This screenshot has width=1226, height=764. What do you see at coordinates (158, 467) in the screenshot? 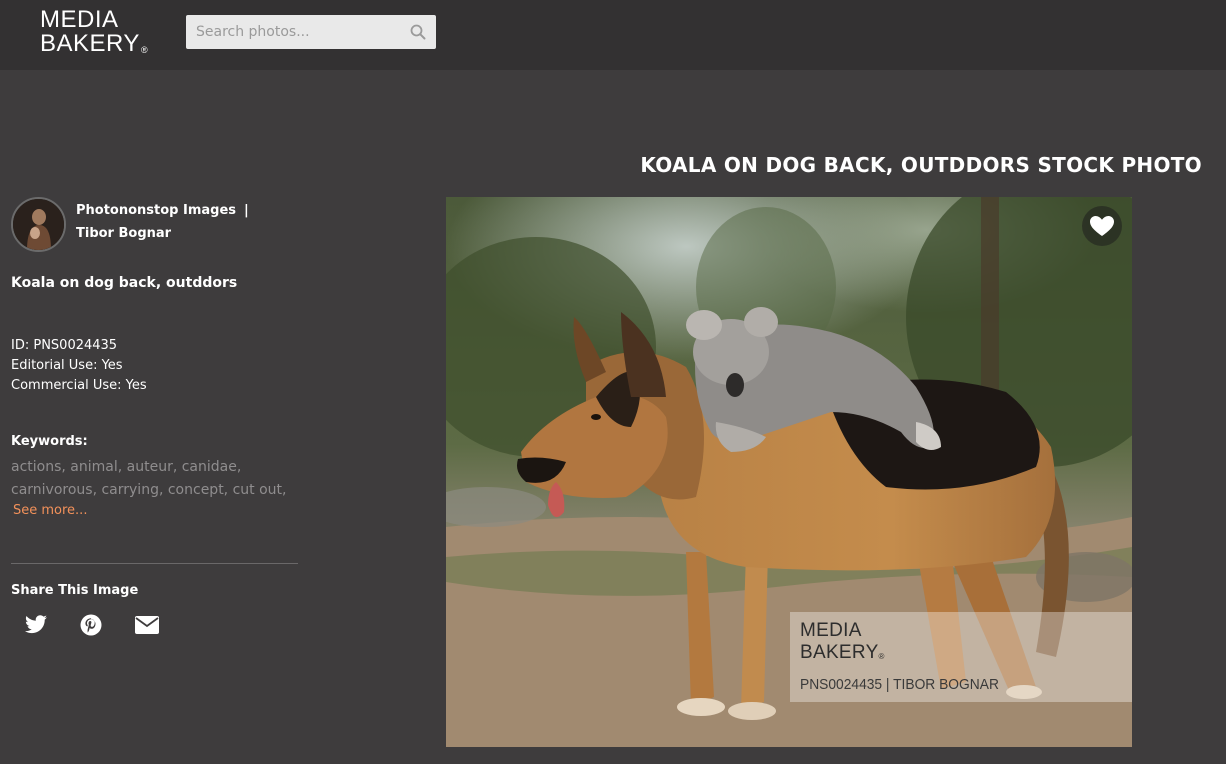
I see `keywords-line-1: actions, animal, auteur, canidae,` at bounding box center [158, 467].